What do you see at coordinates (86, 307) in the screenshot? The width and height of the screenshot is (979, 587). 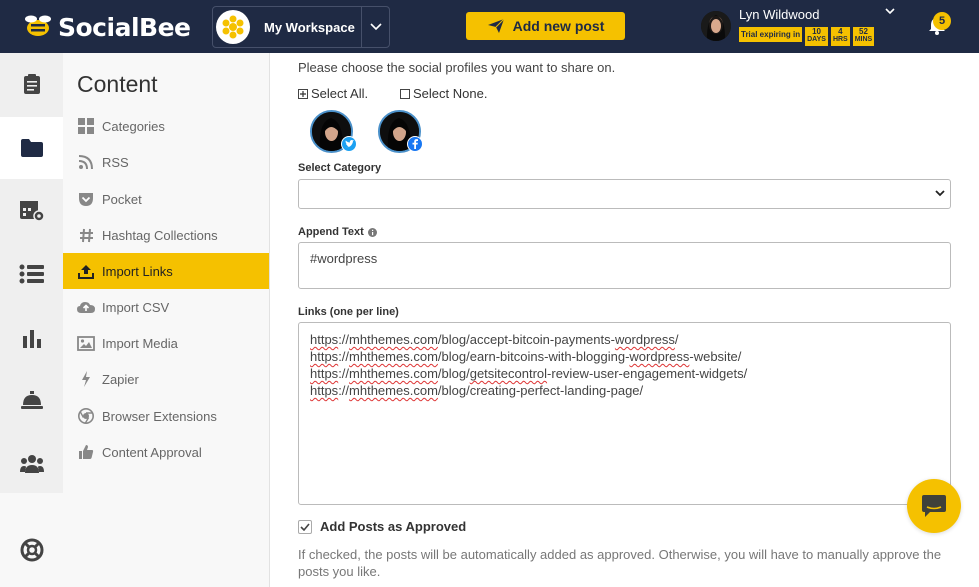 I see `cloud-upload-icon` at bounding box center [86, 307].